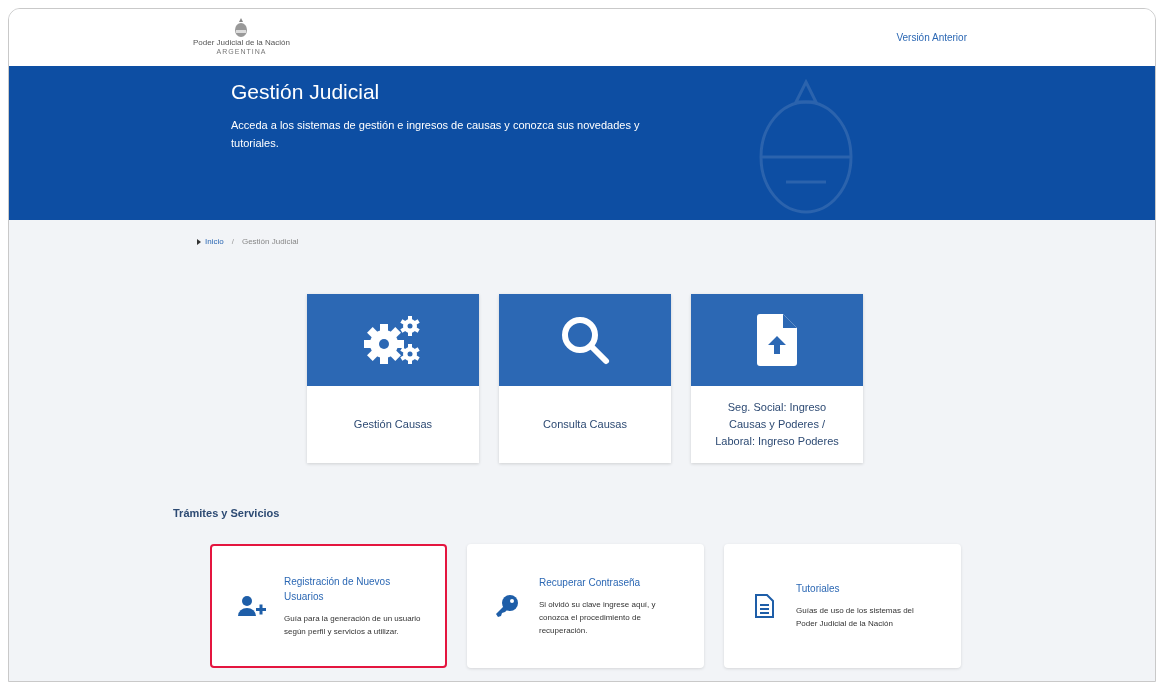  What do you see at coordinates (214, 242) in the screenshot?
I see `breadcrumb-link: Inicio` at bounding box center [214, 242].